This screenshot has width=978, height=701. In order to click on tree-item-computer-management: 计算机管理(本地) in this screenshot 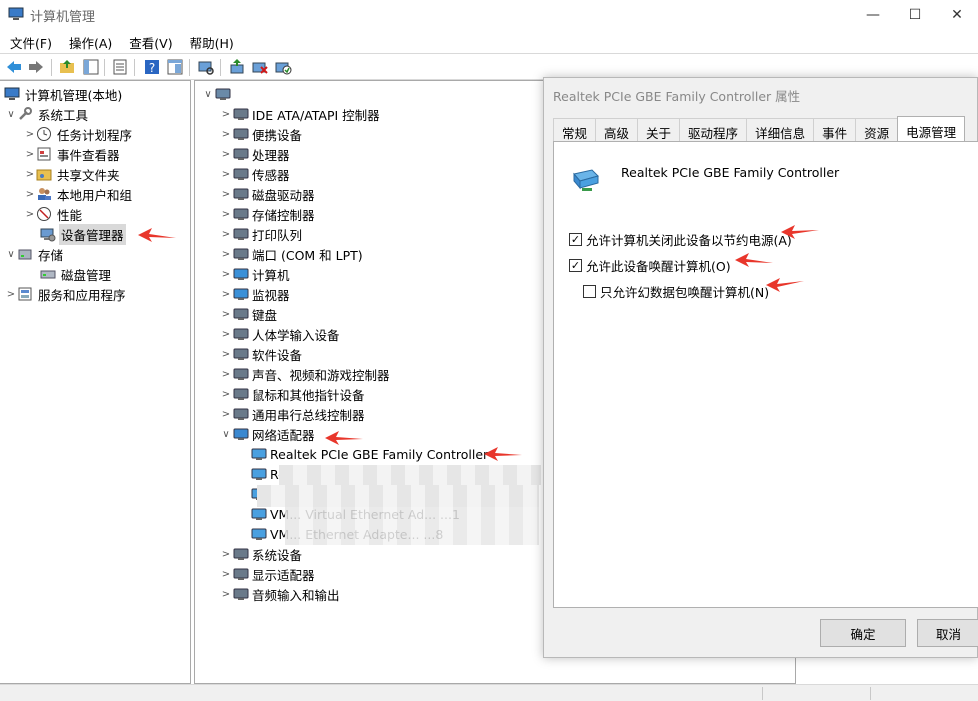, I will do `click(64, 94)`.